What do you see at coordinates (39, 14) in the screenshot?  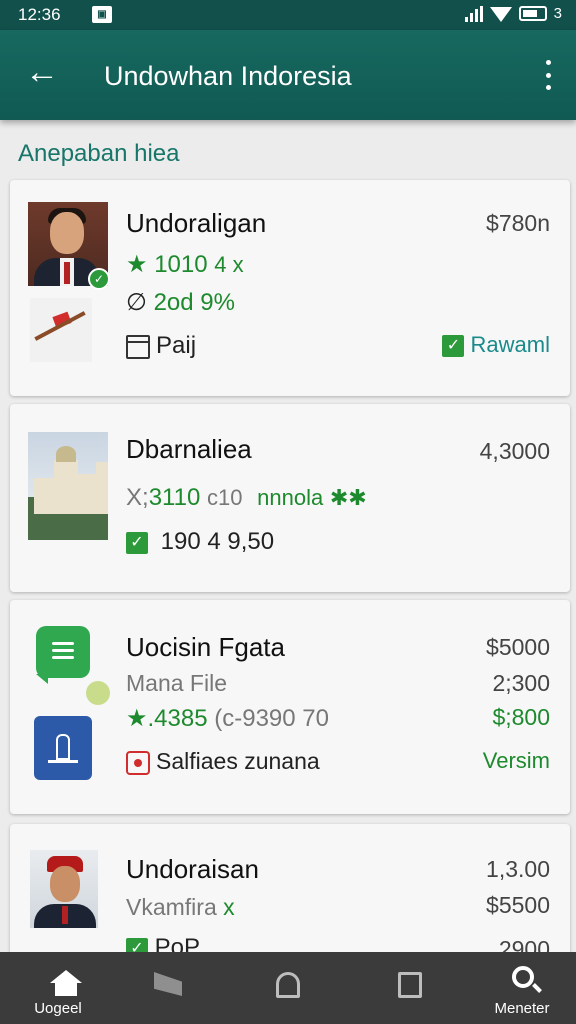 I see `status-time: 12:36` at bounding box center [39, 14].